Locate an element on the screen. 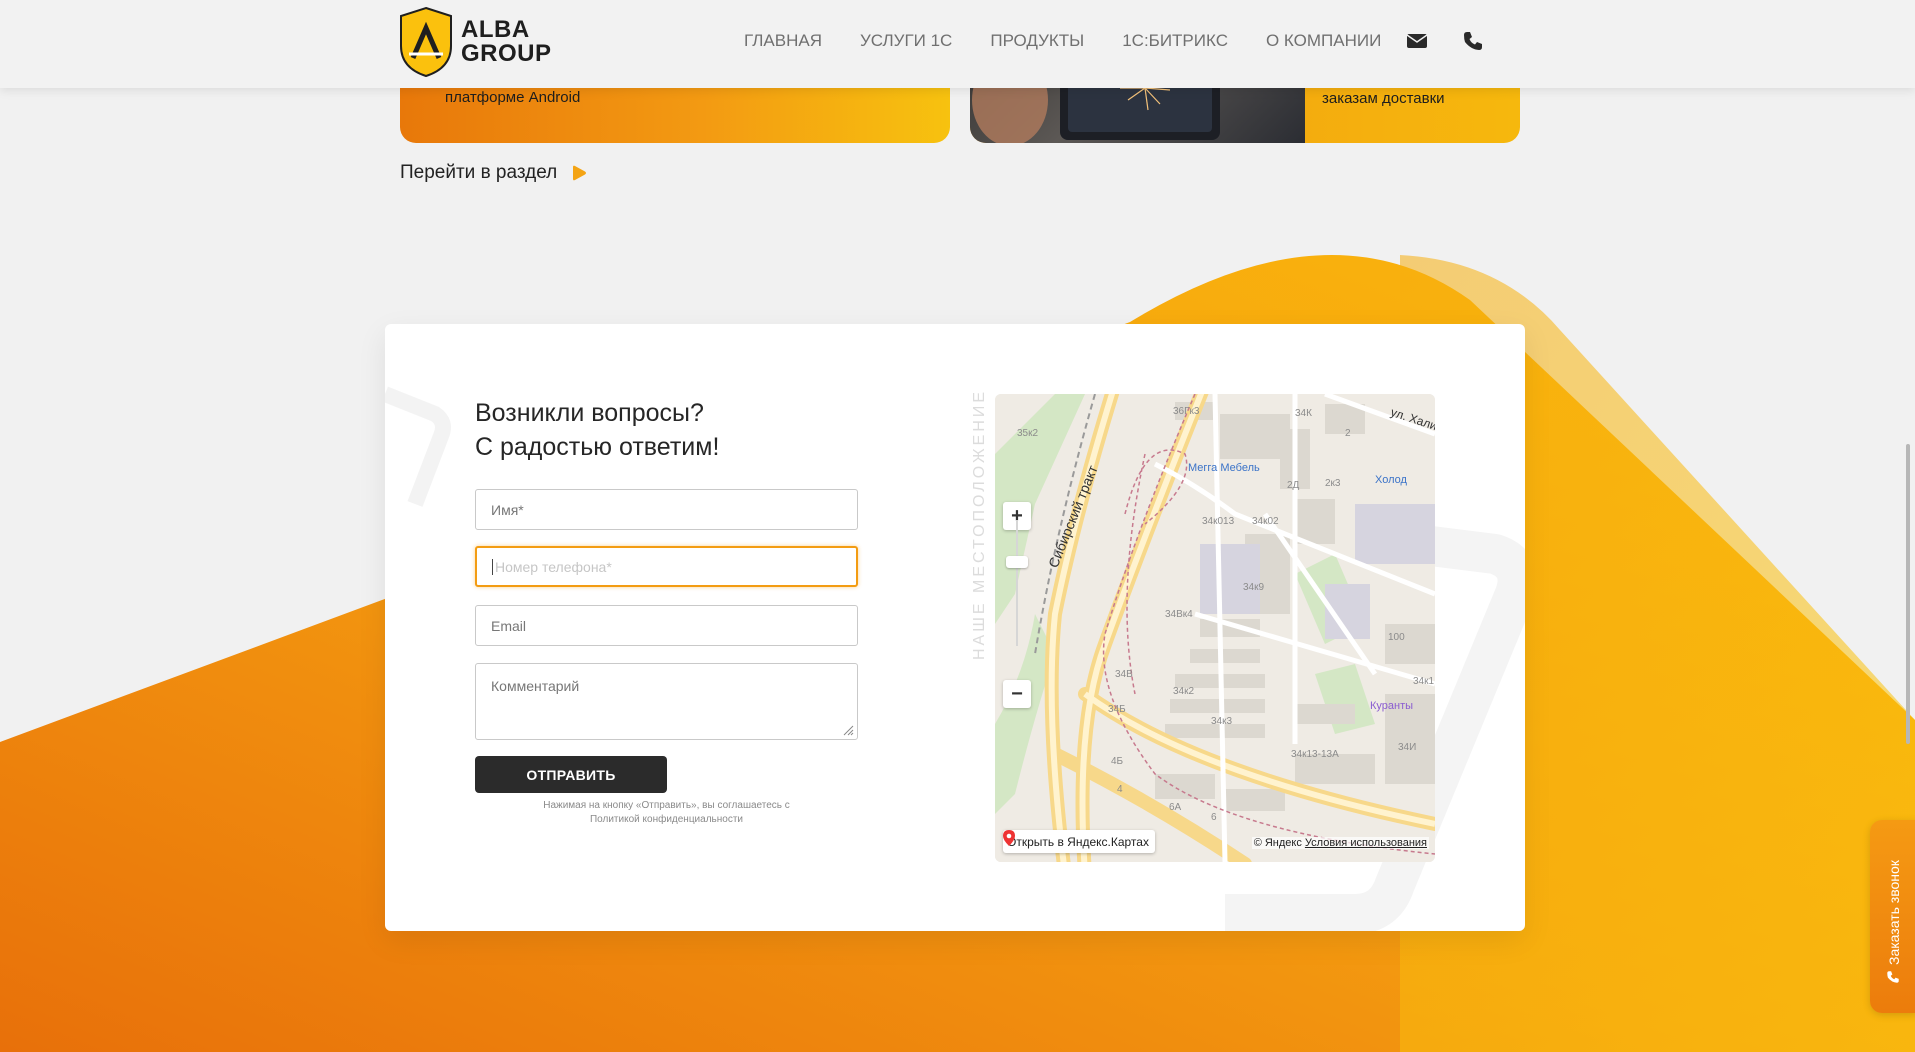  title-line2: С радостью ответим! is located at coordinates (597, 447).